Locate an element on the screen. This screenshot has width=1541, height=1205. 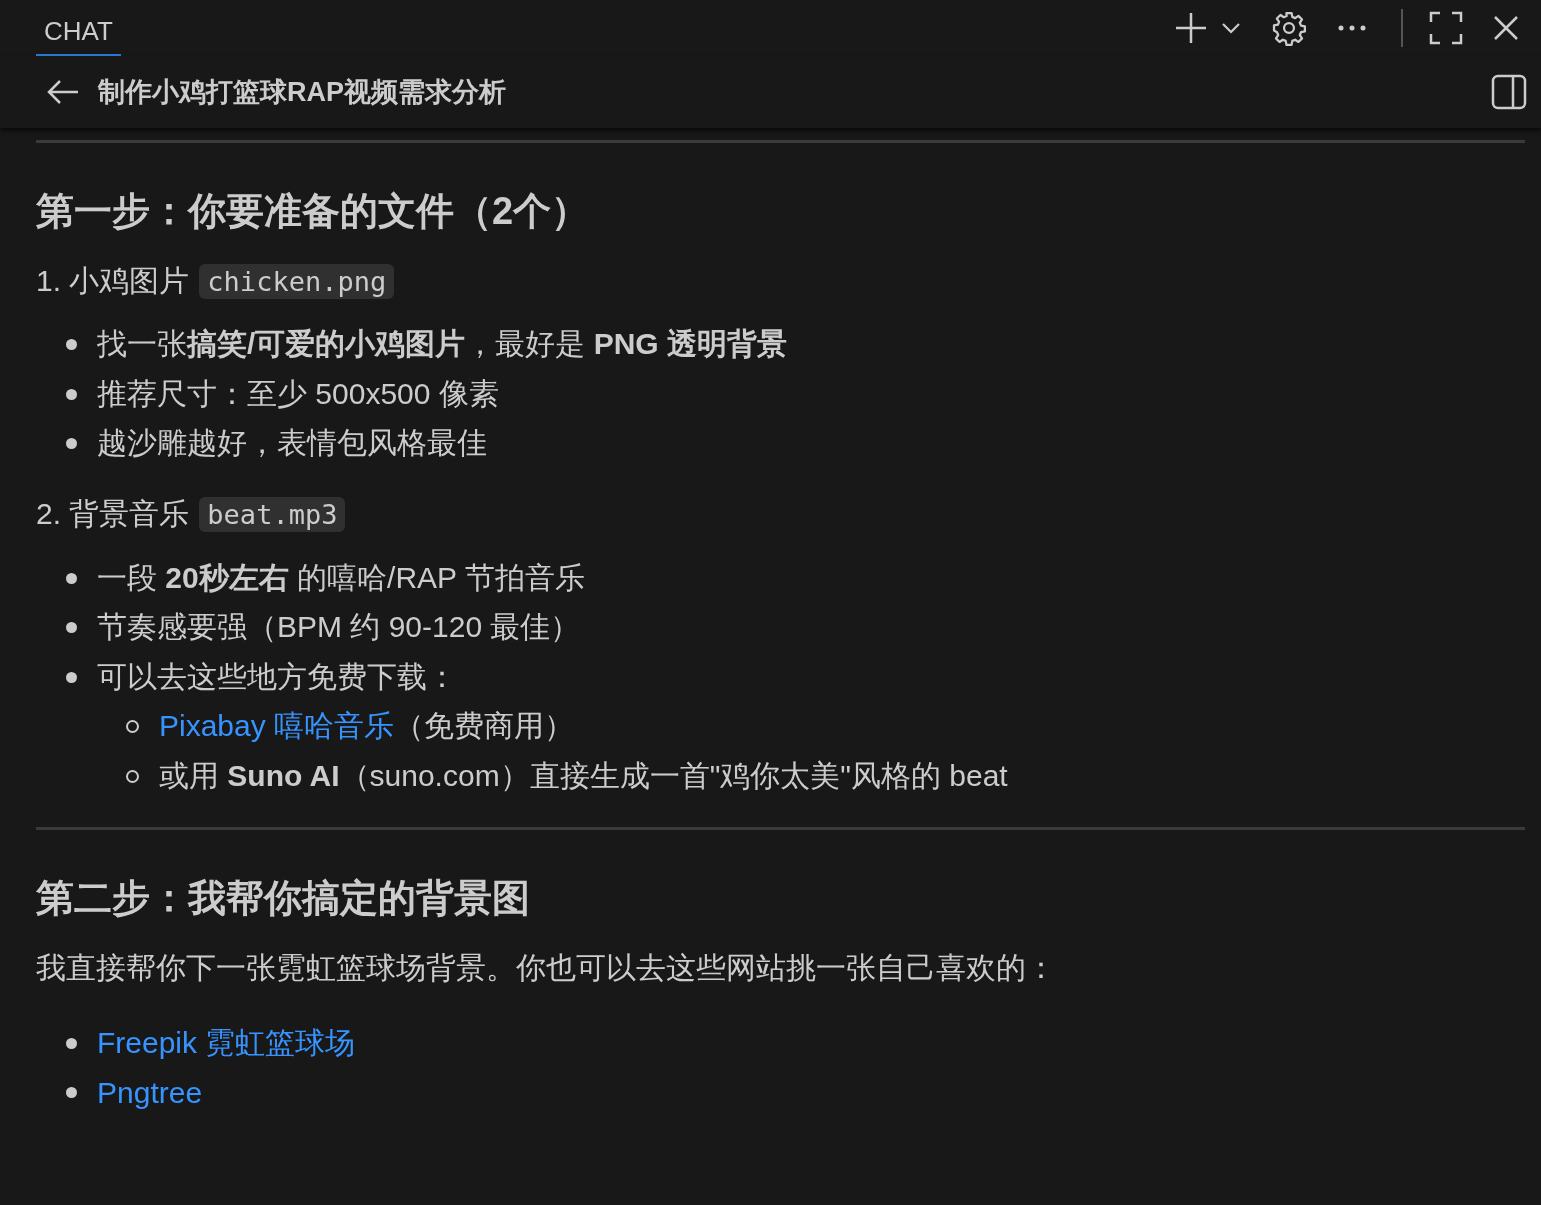
section-heading: 第一步：你要准备的文件（2个） is located at coordinates (313, 212).